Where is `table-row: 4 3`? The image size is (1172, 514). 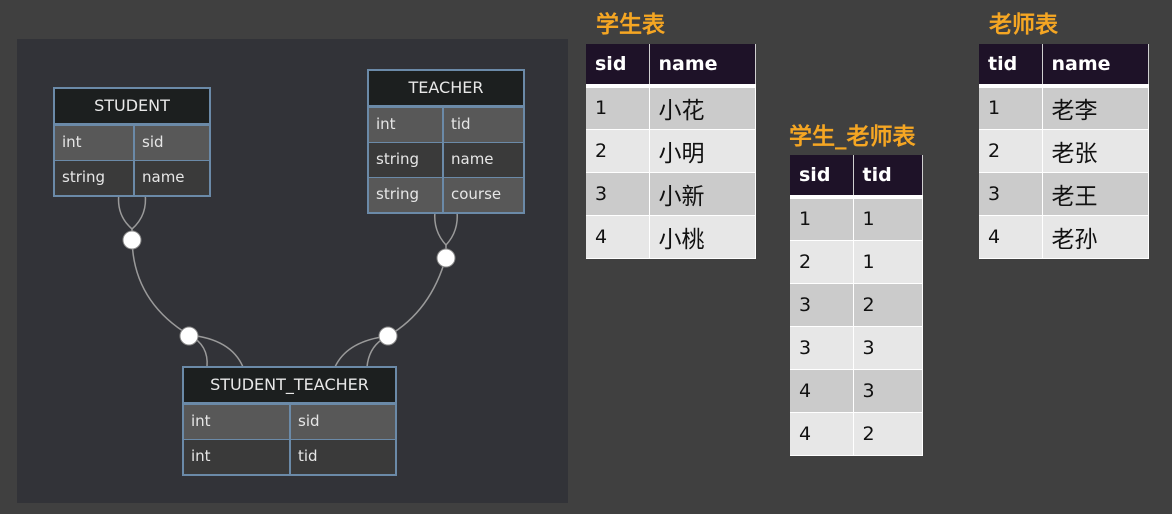
table-row: 4 3 is located at coordinates (856, 391).